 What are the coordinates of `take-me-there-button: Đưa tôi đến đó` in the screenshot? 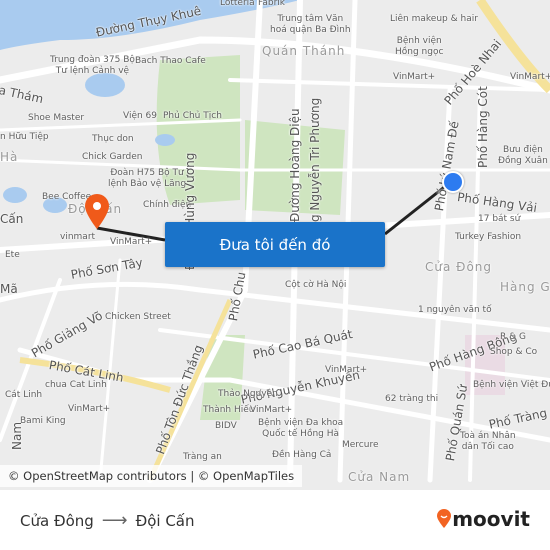 It's located at (275, 244).